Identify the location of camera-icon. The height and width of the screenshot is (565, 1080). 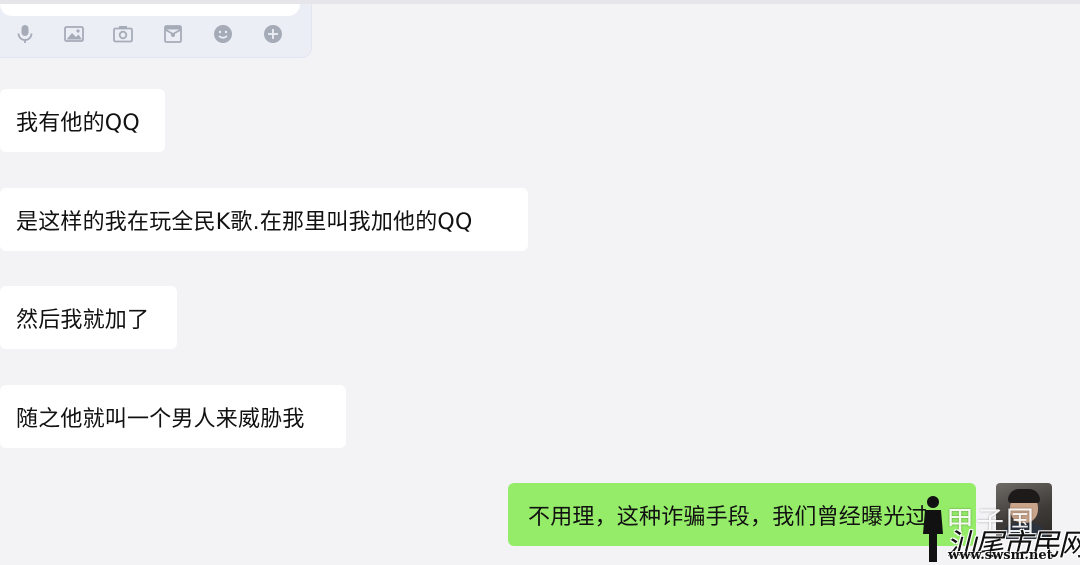
(123, 34).